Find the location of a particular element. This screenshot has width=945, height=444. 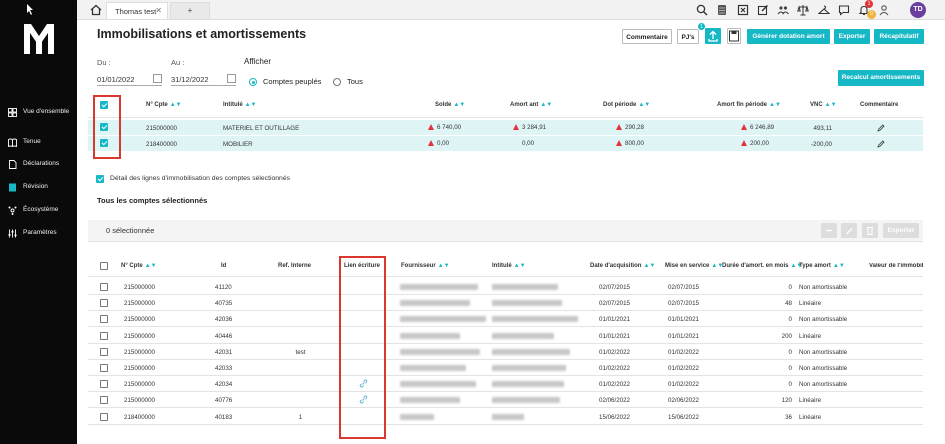

cell-id: 42031 is located at coordinates (224, 352).